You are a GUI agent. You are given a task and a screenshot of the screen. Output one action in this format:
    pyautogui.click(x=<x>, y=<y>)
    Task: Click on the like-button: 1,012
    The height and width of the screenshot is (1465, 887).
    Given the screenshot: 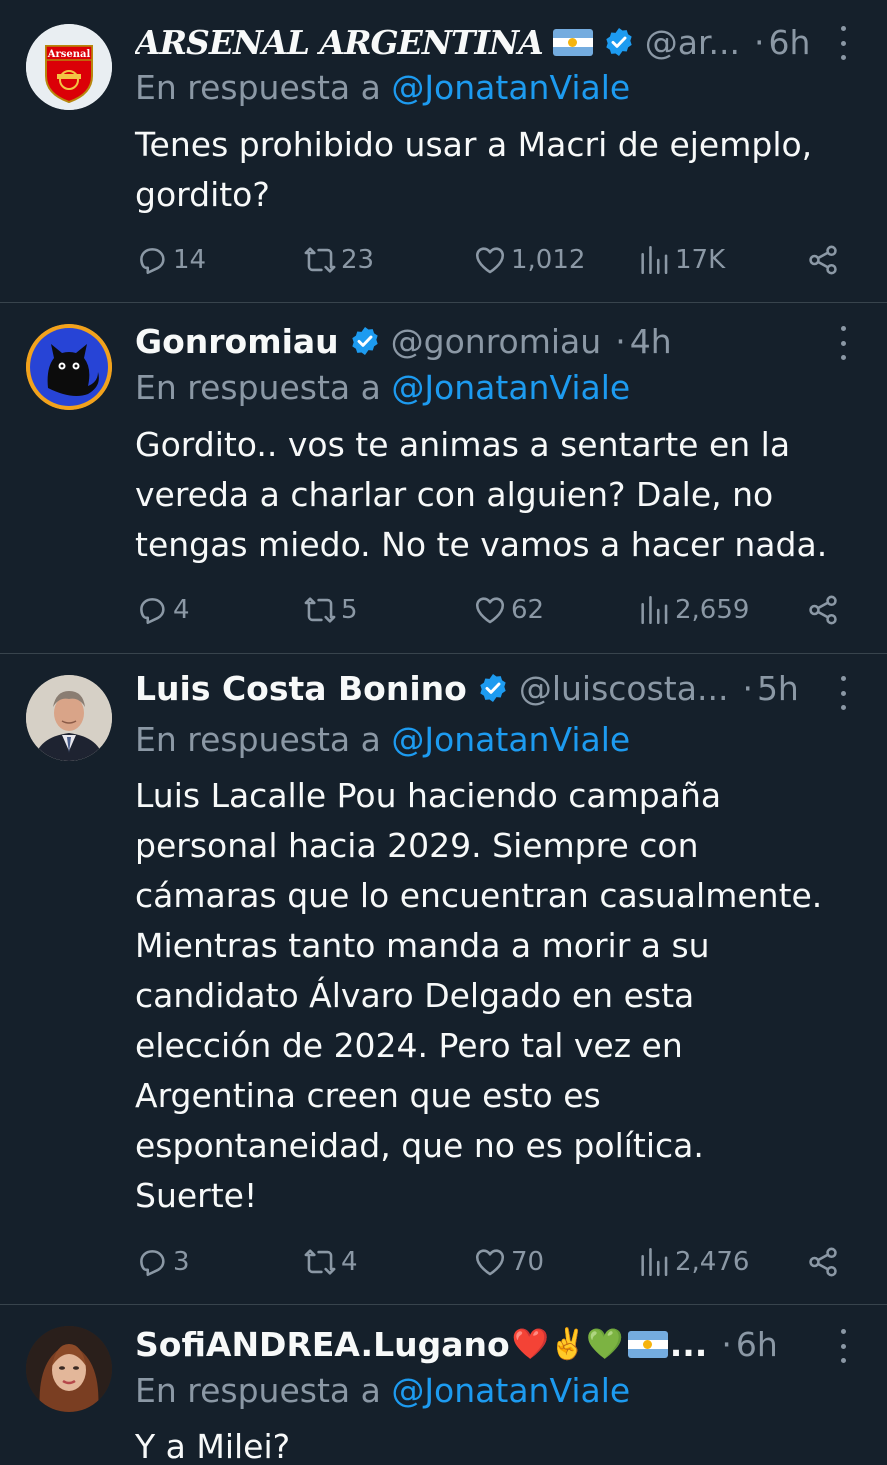 What is the action you would take?
    pyautogui.click(x=529, y=260)
    